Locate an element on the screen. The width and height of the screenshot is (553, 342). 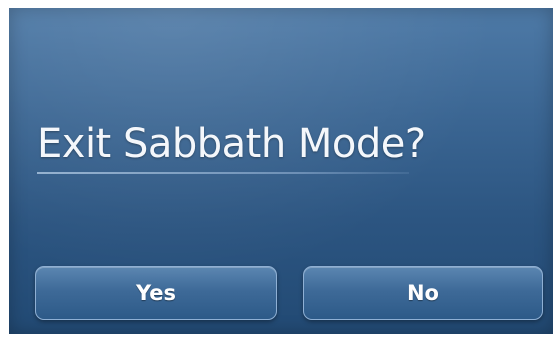
no-button-label: No is located at coordinates (422, 293).